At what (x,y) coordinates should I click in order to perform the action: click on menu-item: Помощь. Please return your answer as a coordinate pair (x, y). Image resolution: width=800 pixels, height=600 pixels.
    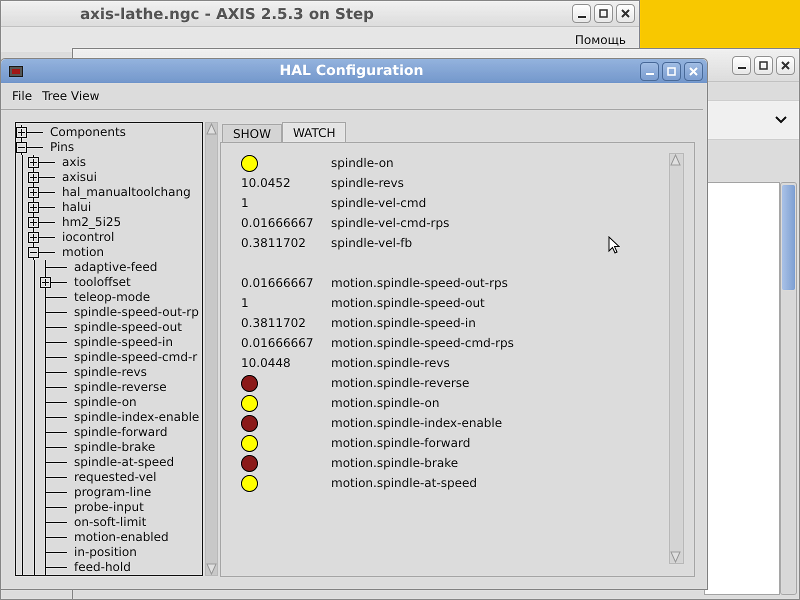
    Looking at the image, I should click on (600, 39).